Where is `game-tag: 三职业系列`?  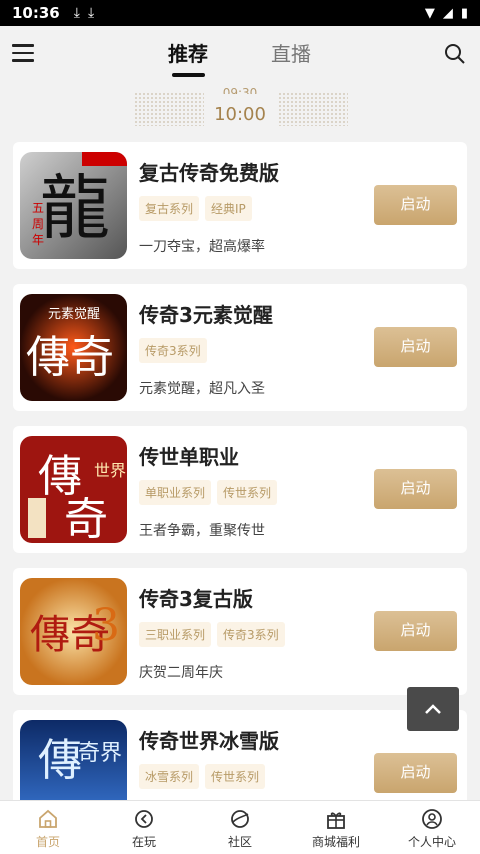
game-tag: 三职业系列 is located at coordinates (175, 634).